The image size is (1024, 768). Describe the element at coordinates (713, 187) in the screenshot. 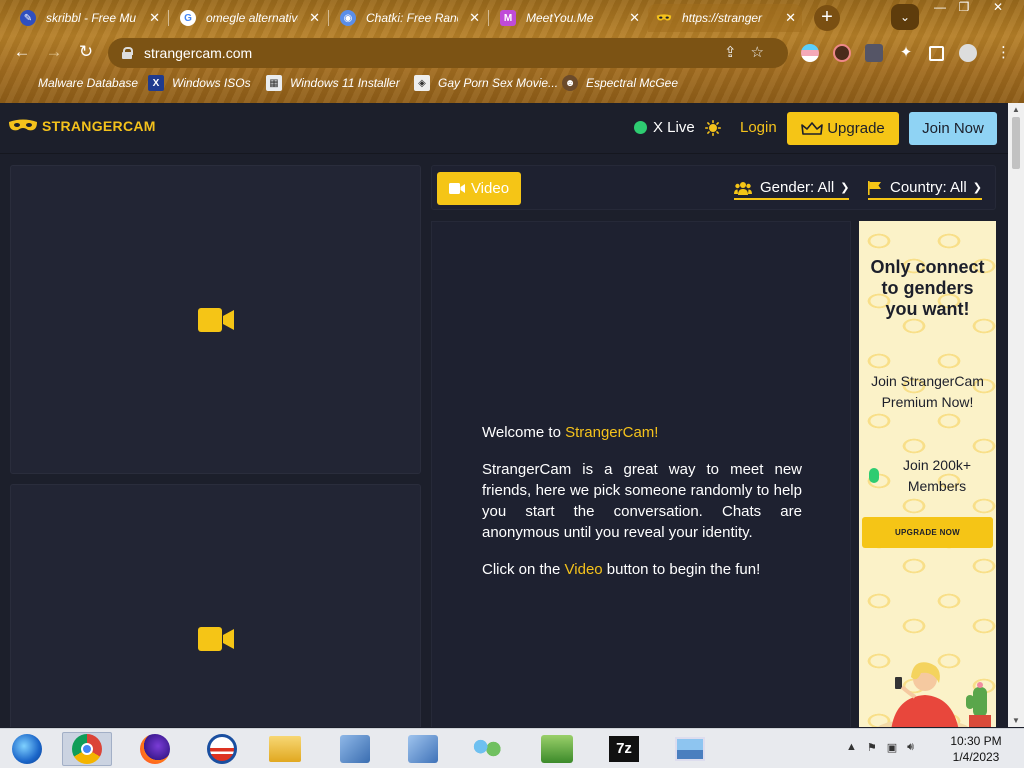

I see `chat-toolbar: Video Gender: All ❯ Country: All ❯` at that location.